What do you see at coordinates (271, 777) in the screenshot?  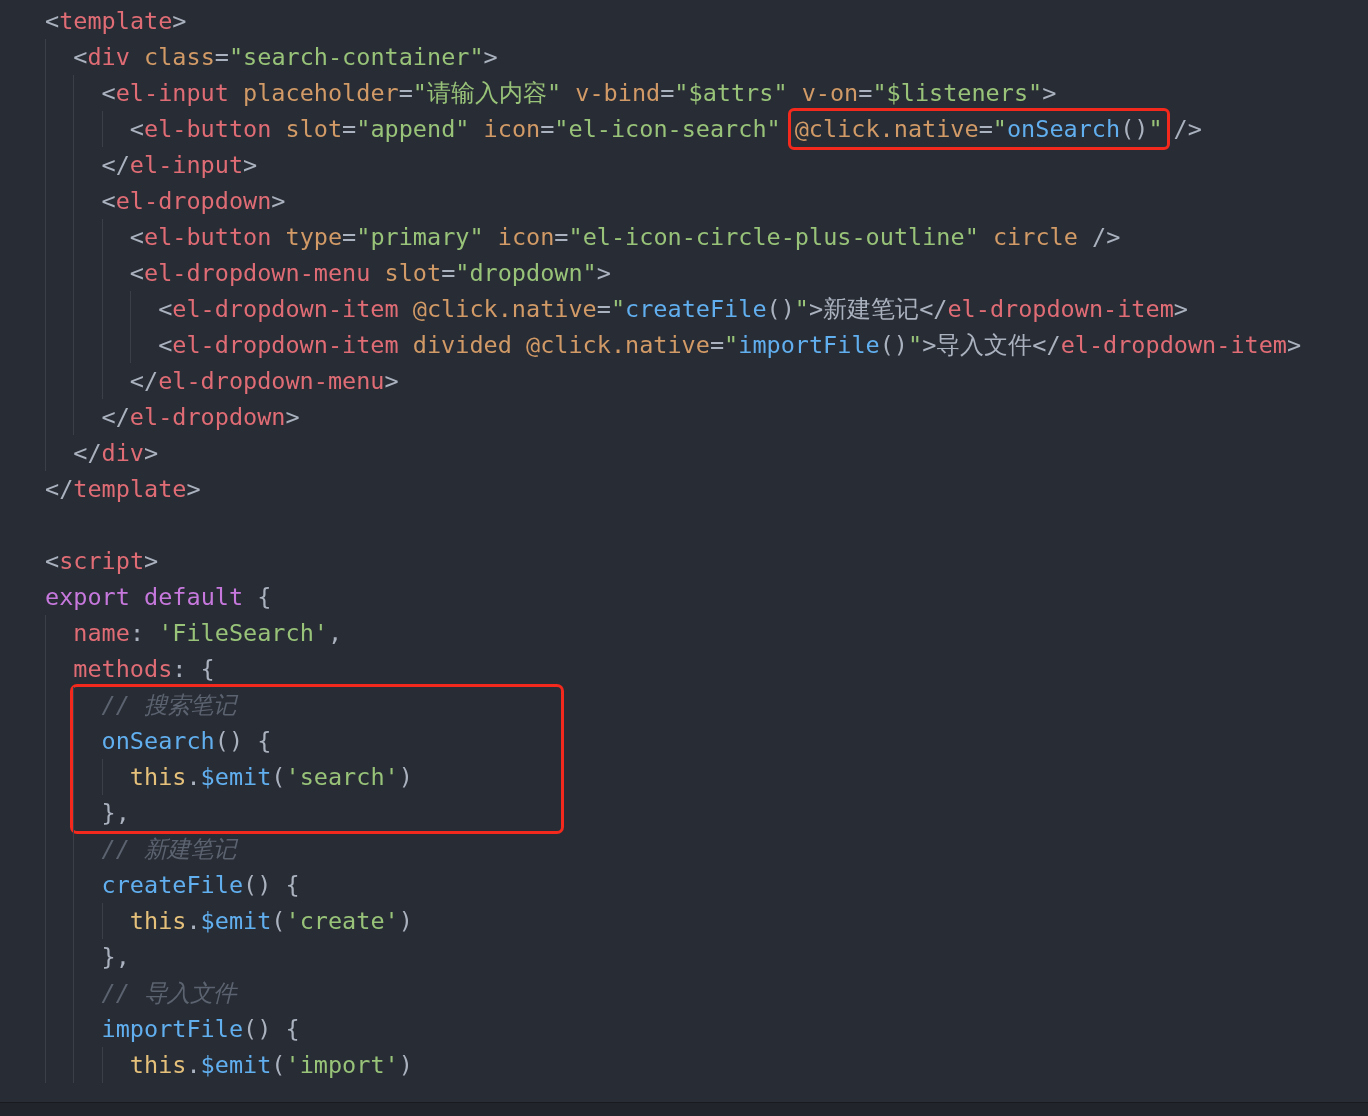 I see `code-line: this.$emit('search')` at bounding box center [271, 777].